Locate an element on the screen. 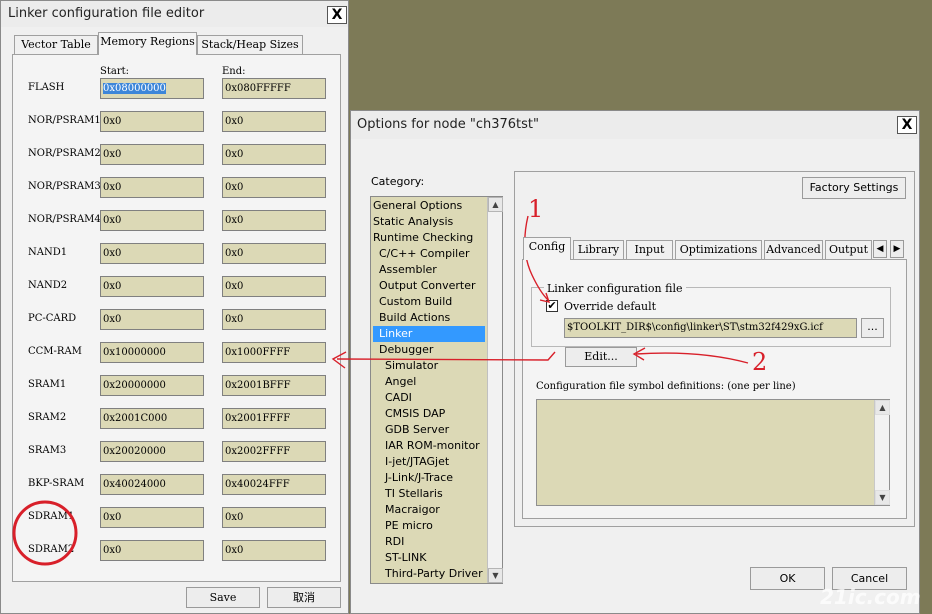 The height and width of the screenshot is (614, 932). category-item: Static Analysis is located at coordinates (429, 222).